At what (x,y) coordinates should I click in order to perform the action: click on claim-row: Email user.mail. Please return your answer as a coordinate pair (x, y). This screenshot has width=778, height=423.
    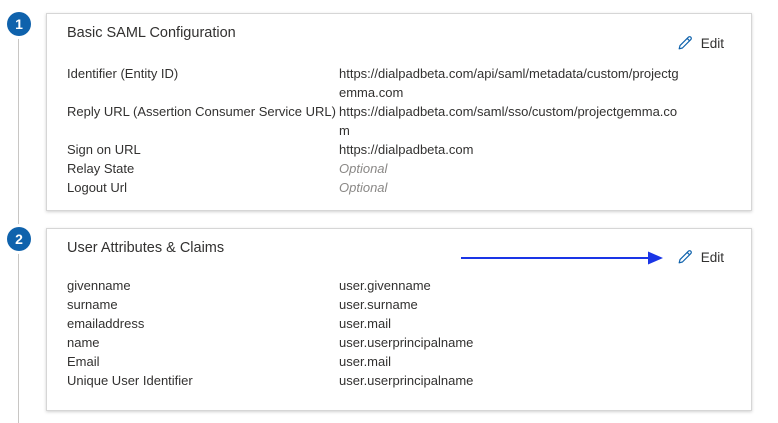
    Looking at the image, I should click on (399, 361).